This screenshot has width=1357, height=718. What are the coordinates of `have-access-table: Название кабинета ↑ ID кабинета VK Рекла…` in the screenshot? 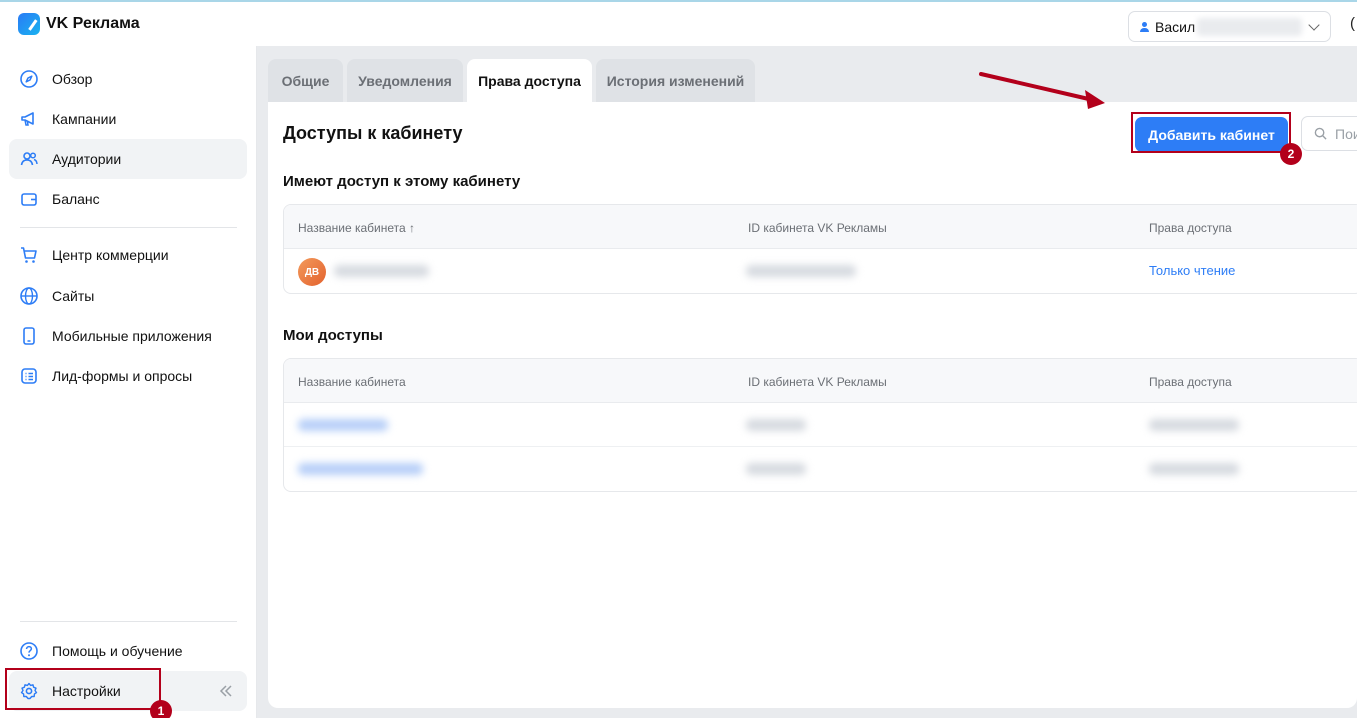 It's located at (820, 249).